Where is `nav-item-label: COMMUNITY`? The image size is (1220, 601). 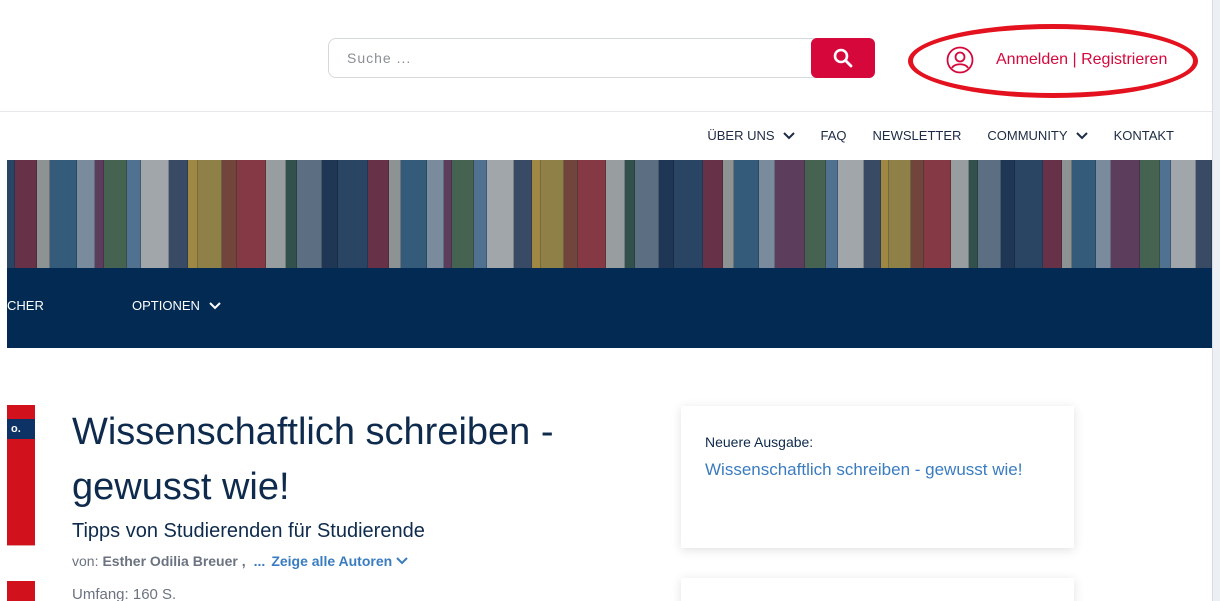 nav-item-label: COMMUNITY is located at coordinates (1027, 135).